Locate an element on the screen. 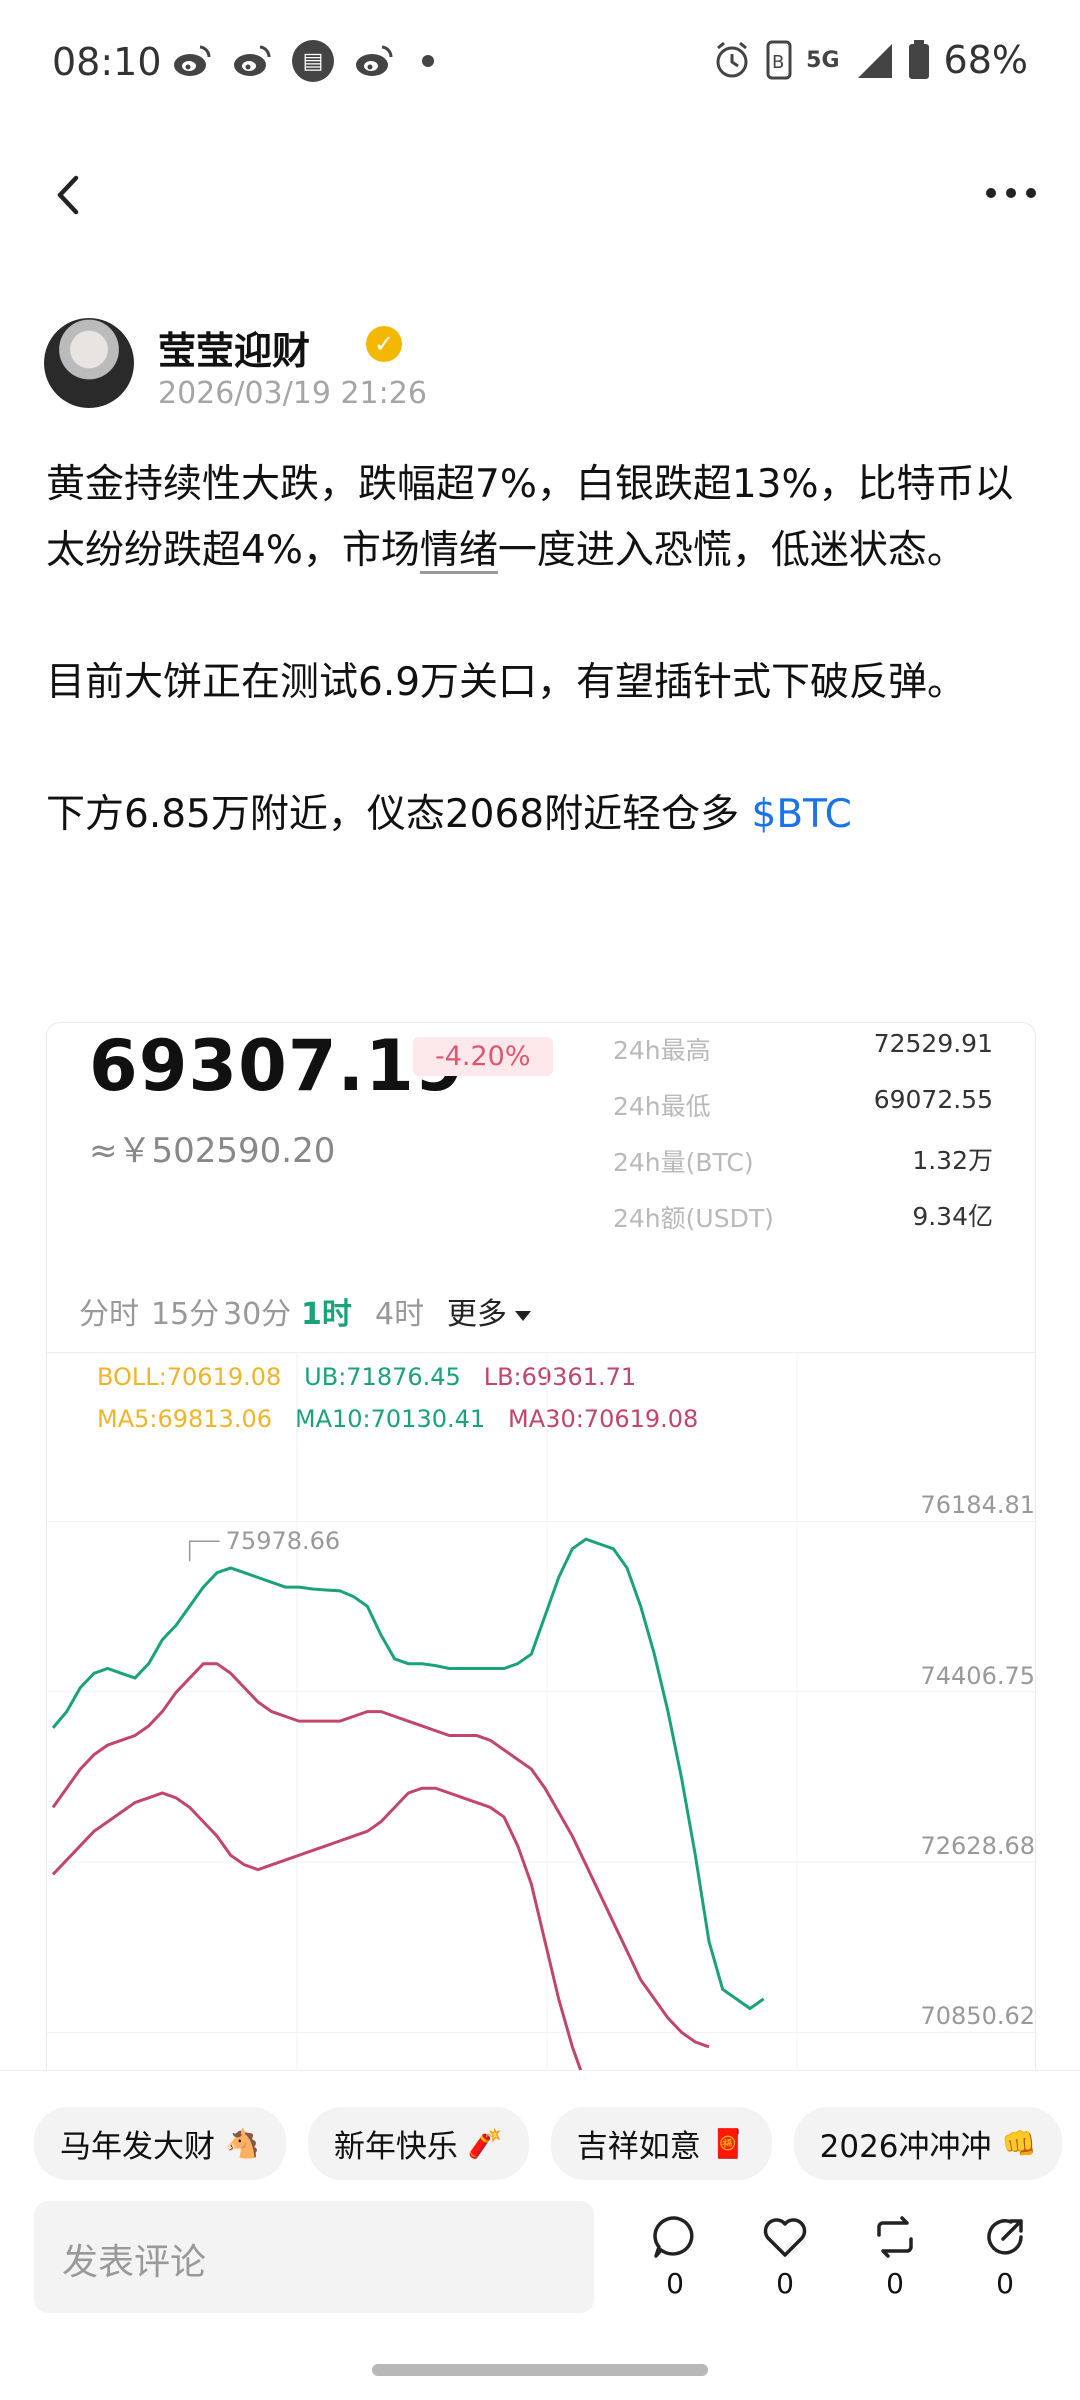 Image resolution: width=1080 pixels, height=2400 pixels. chip-label: 吉祥如意 is located at coordinates (638, 2147).